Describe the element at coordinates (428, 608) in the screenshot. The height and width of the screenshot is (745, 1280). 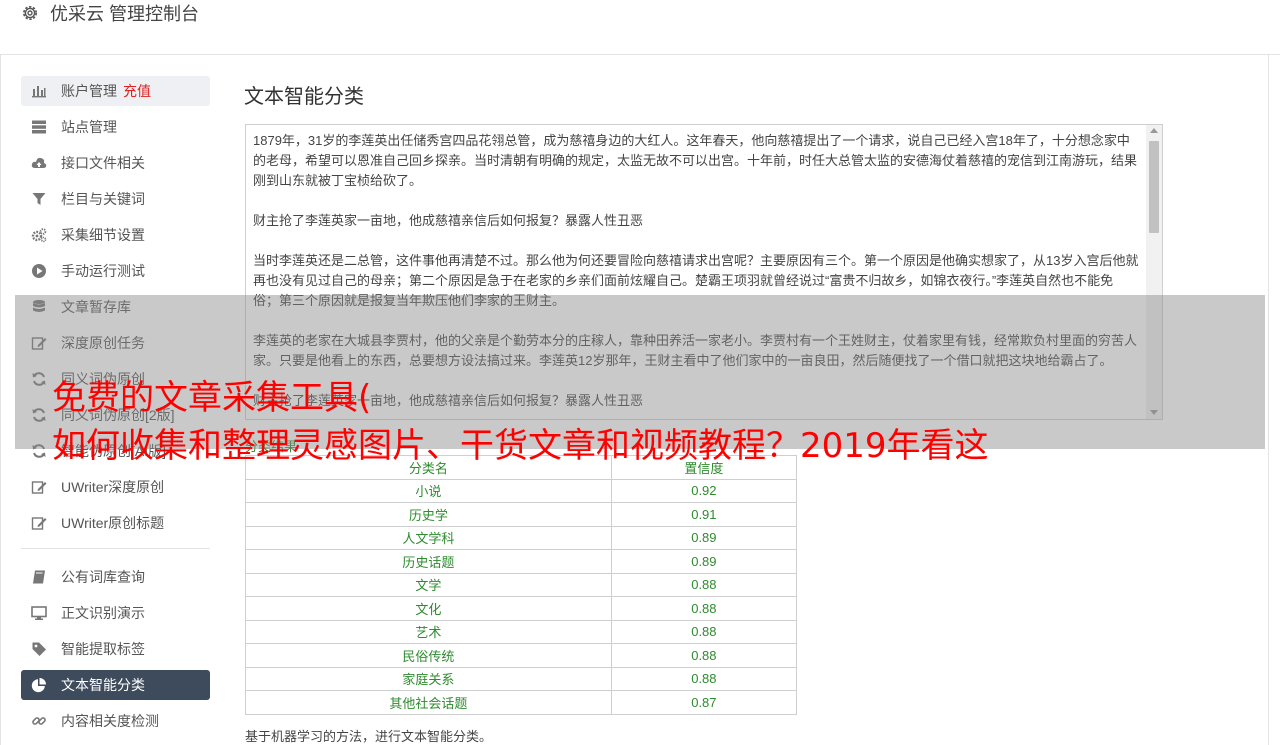
I see `category-cell: 文化` at that location.